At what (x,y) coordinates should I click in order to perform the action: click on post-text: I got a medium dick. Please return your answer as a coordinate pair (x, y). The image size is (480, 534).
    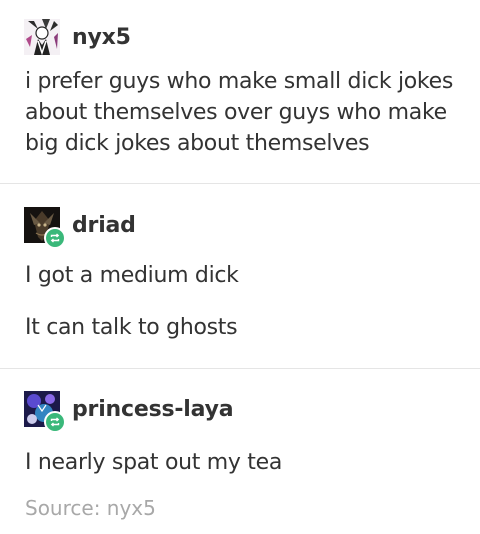
    Looking at the image, I should click on (132, 275).